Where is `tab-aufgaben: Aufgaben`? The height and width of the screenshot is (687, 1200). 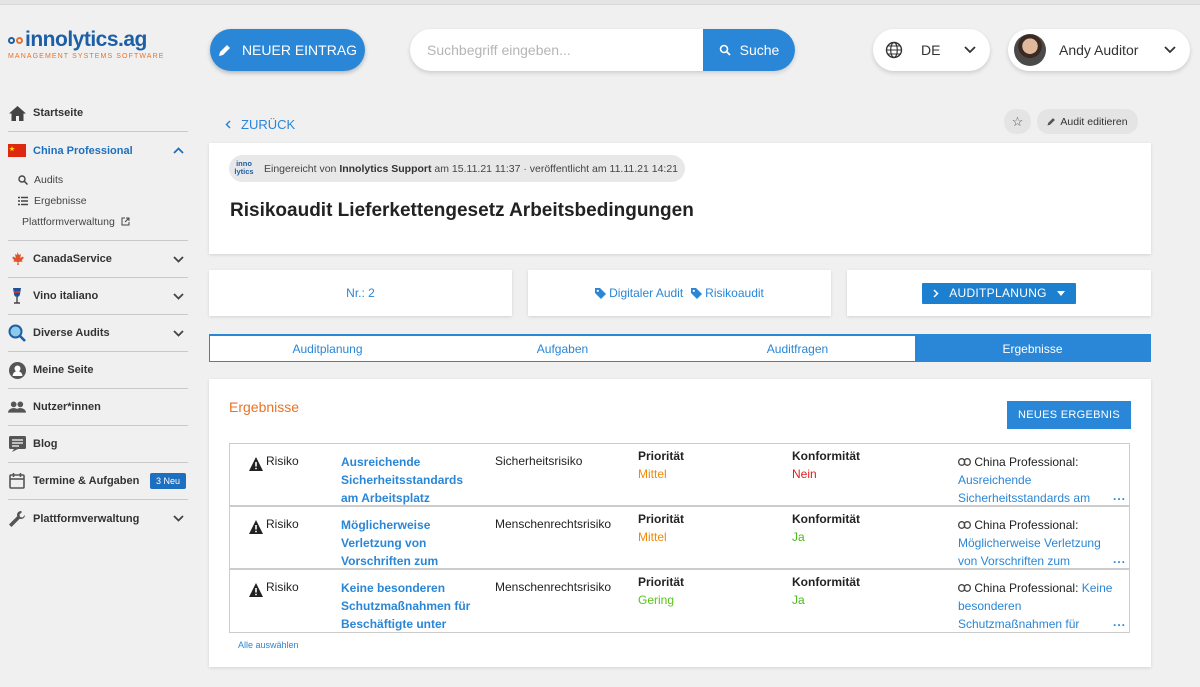
tab-aufgaben: Aufgaben is located at coordinates (562, 348).